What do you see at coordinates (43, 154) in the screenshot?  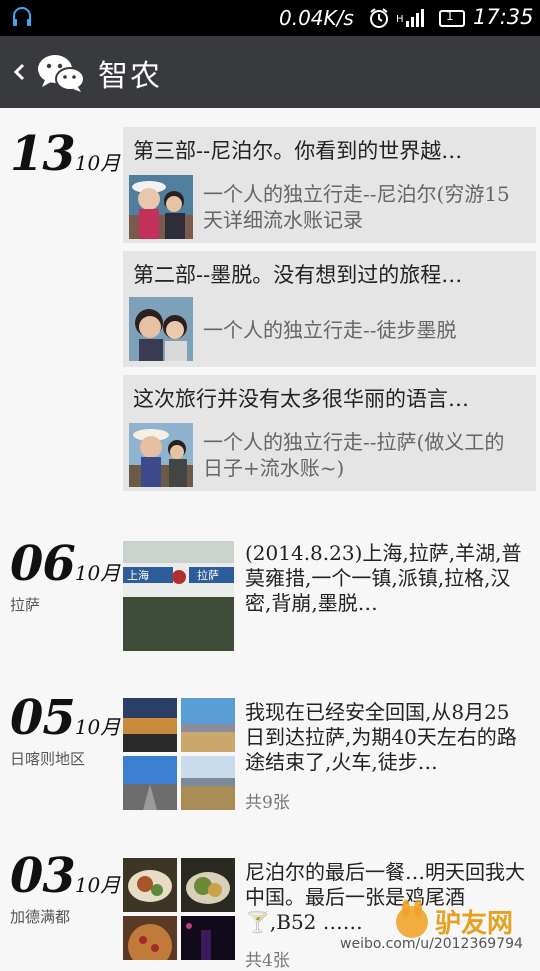 I see `date-day: 13` at bounding box center [43, 154].